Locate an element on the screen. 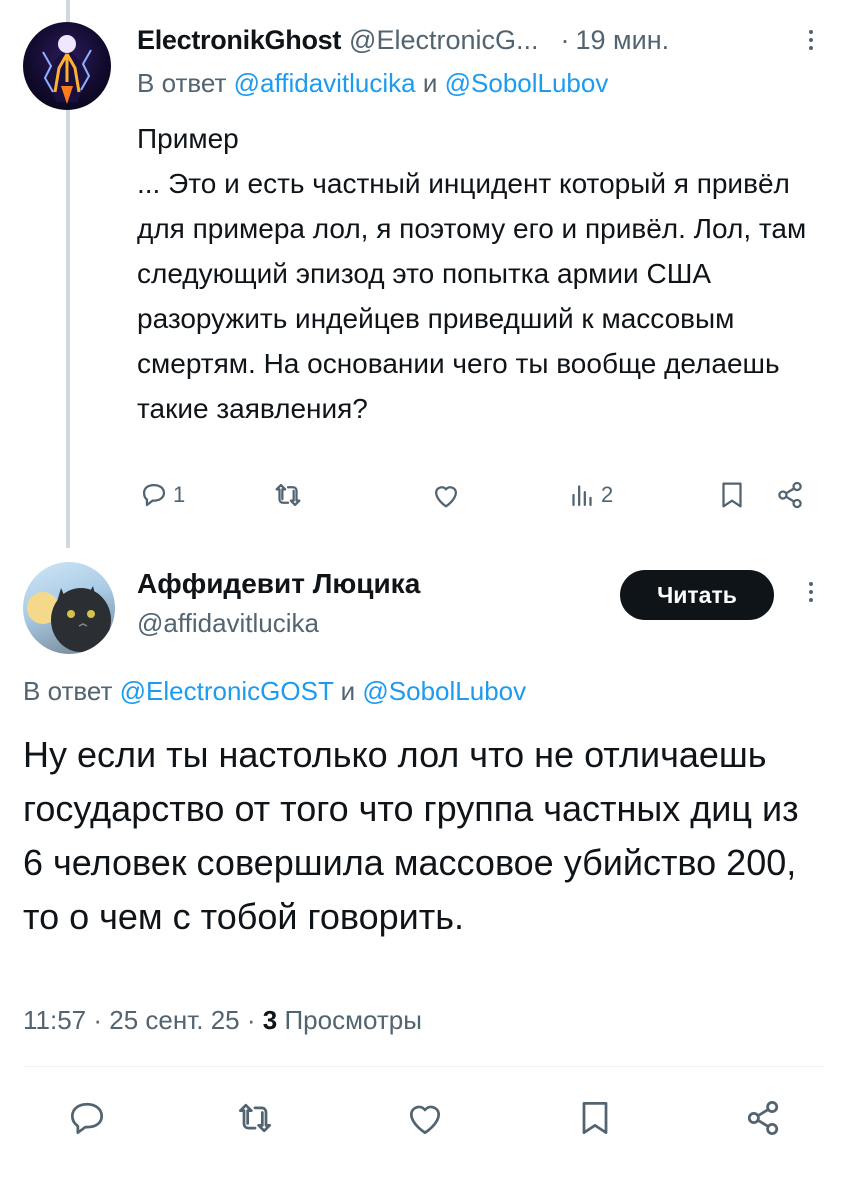  mention-link: @affidavitlucika is located at coordinates (325, 83).